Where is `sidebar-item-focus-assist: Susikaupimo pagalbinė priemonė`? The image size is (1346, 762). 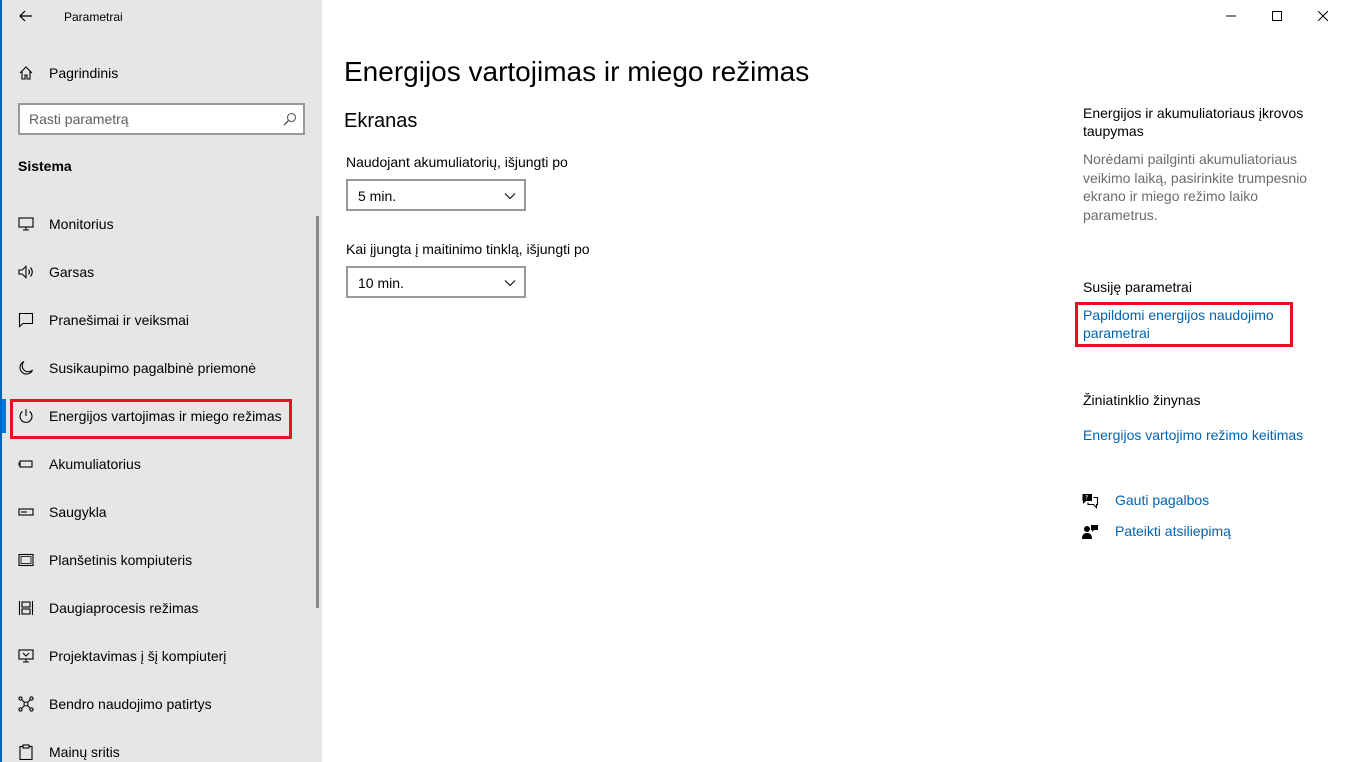 sidebar-item-focus-assist: Susikaupimo pagalbinė priemonė is located at coordinates (160, 368).